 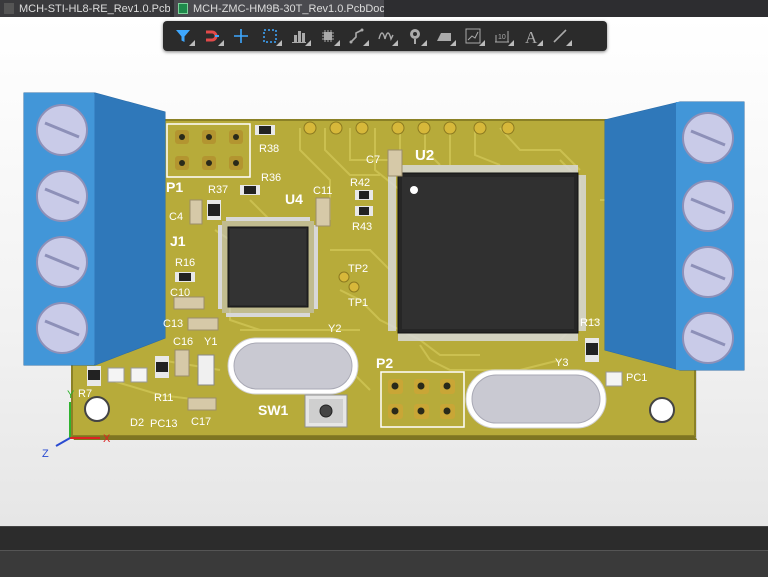 I want to click on label-p1: P1, so click(x=174, y=187).